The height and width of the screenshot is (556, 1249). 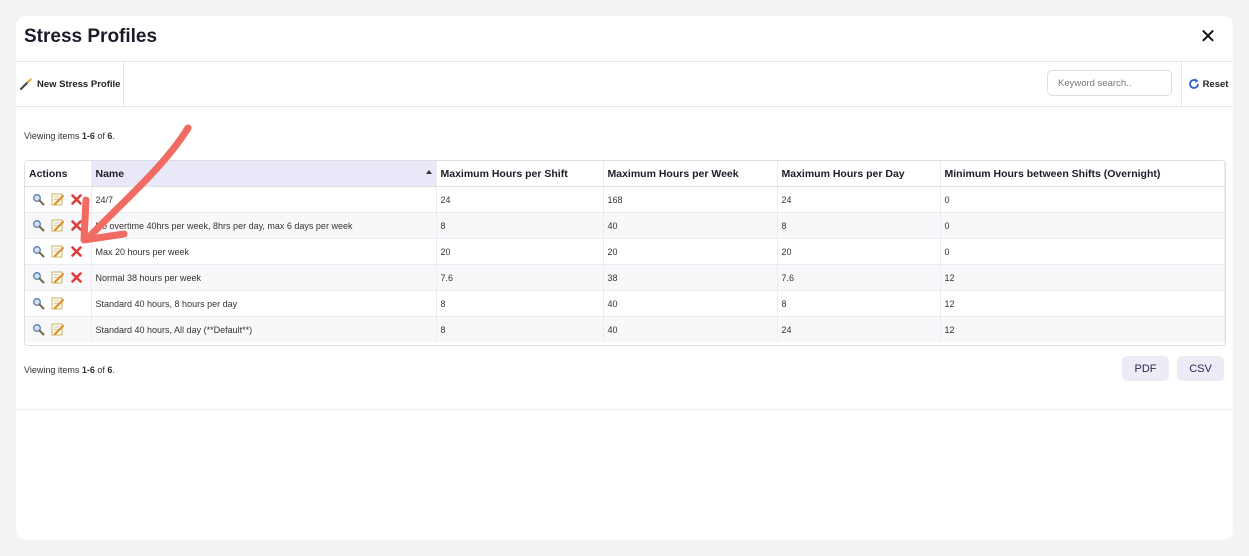 What do you see at coordinates (1145, 368) in the screenshot?
I see `export-pdf-button: PDF` at bounding box center [1145, 368].